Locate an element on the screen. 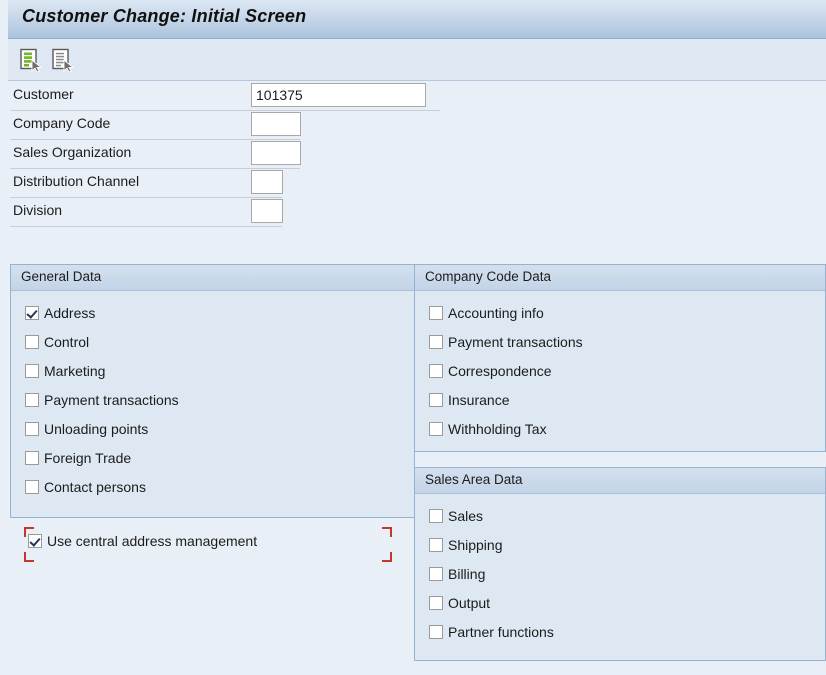 Image resolution: width=826 pixels, height=675 pixels. checkbox-label: Contact persons is located at coordinates (95, 486).